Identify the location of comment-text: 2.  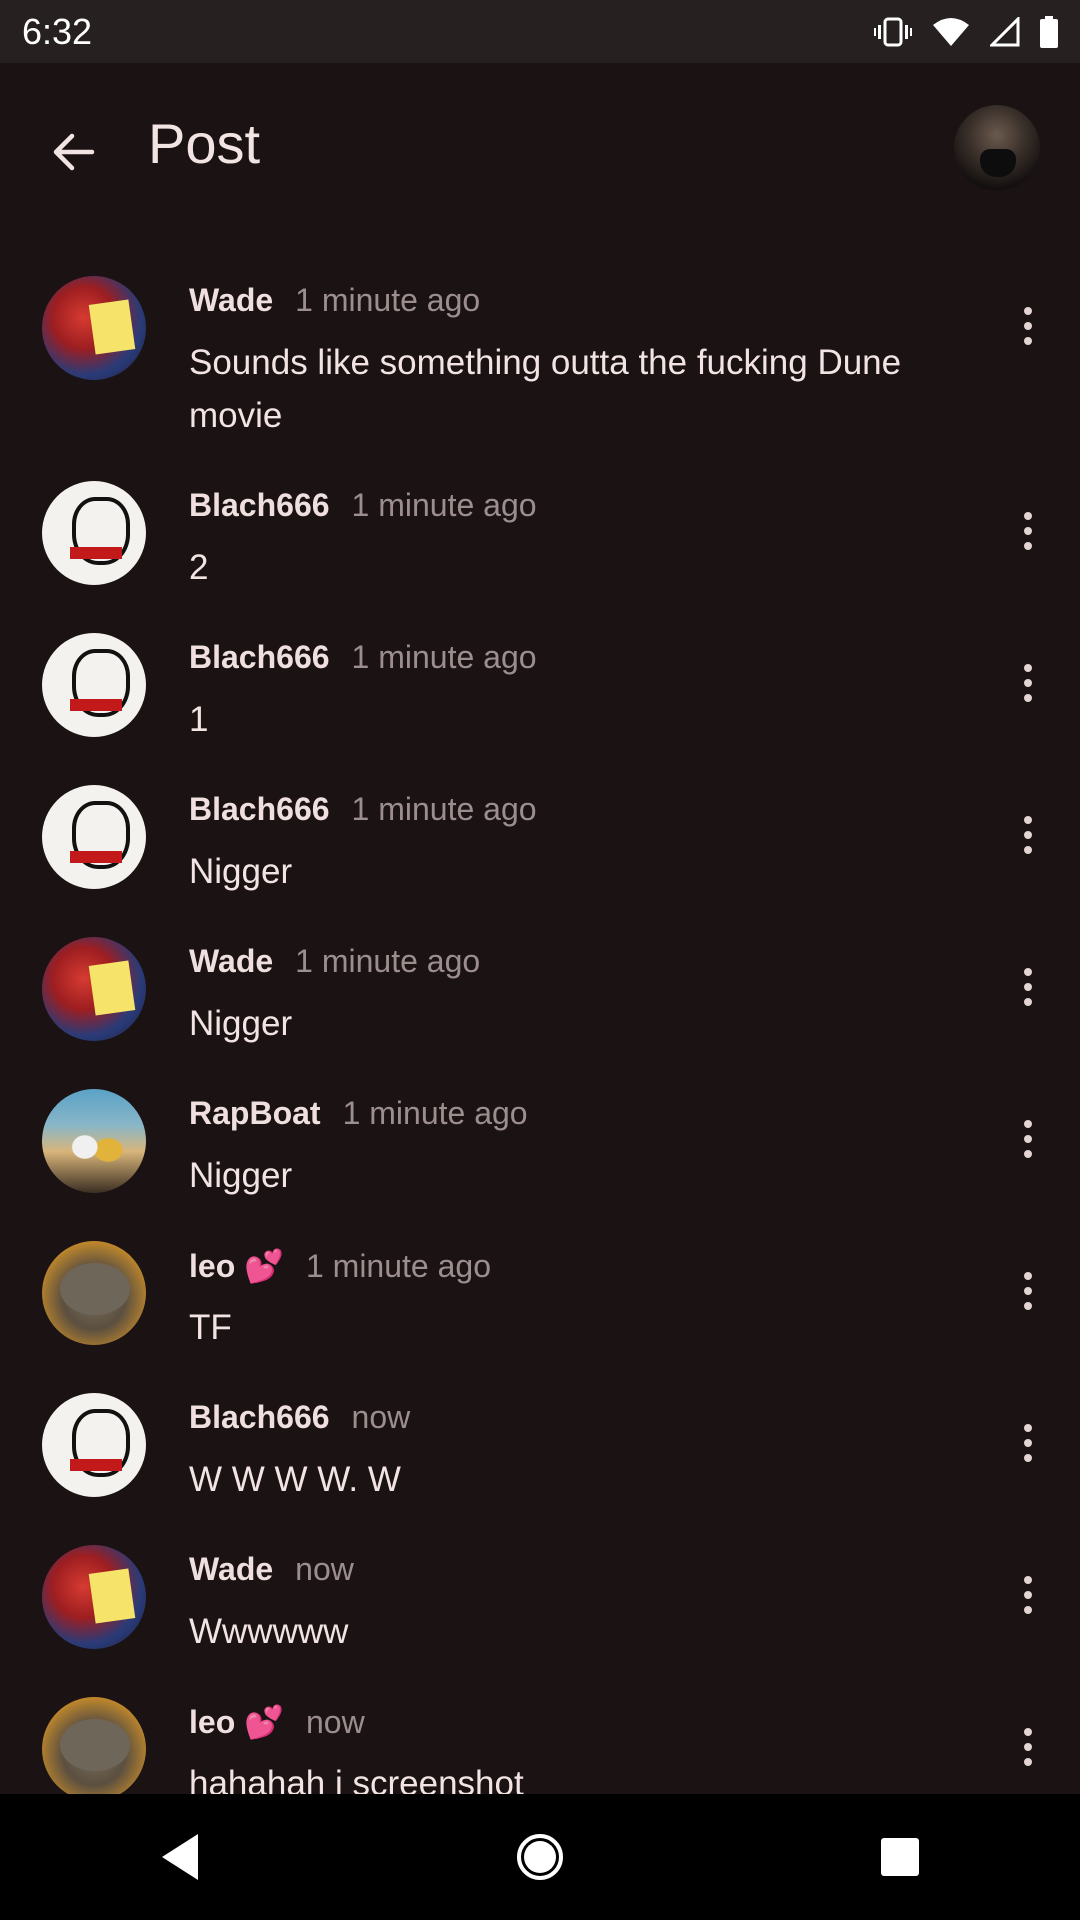
(199, 567).